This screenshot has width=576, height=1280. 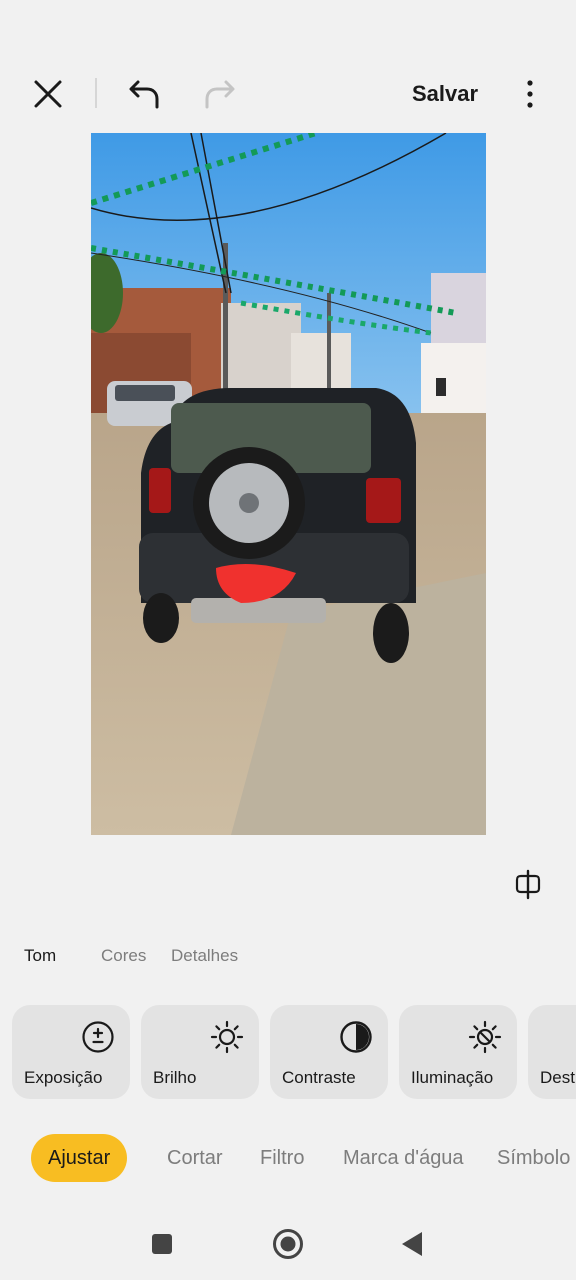 What do you see at coordinates (79, 1158) in the screenshot?
I see `tab-ajustar: Ajustar` at bounding box center [79, 1158].